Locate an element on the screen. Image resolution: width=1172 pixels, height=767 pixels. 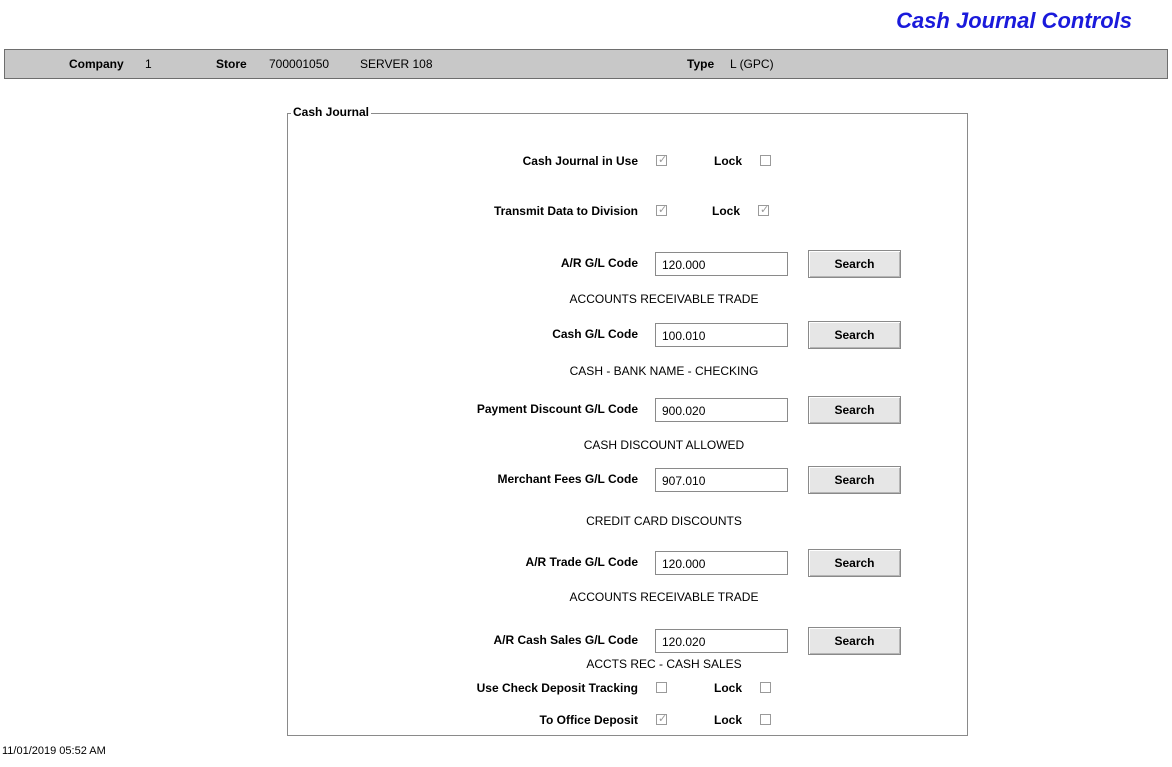
page-title: Cash Journal Controls is located at coordinates (1014, 20).